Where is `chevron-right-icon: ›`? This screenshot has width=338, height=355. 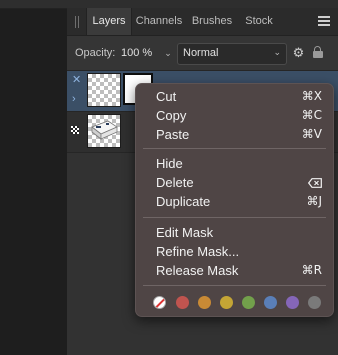
chevron-right-icon: › is located at coordinates (74, 99).